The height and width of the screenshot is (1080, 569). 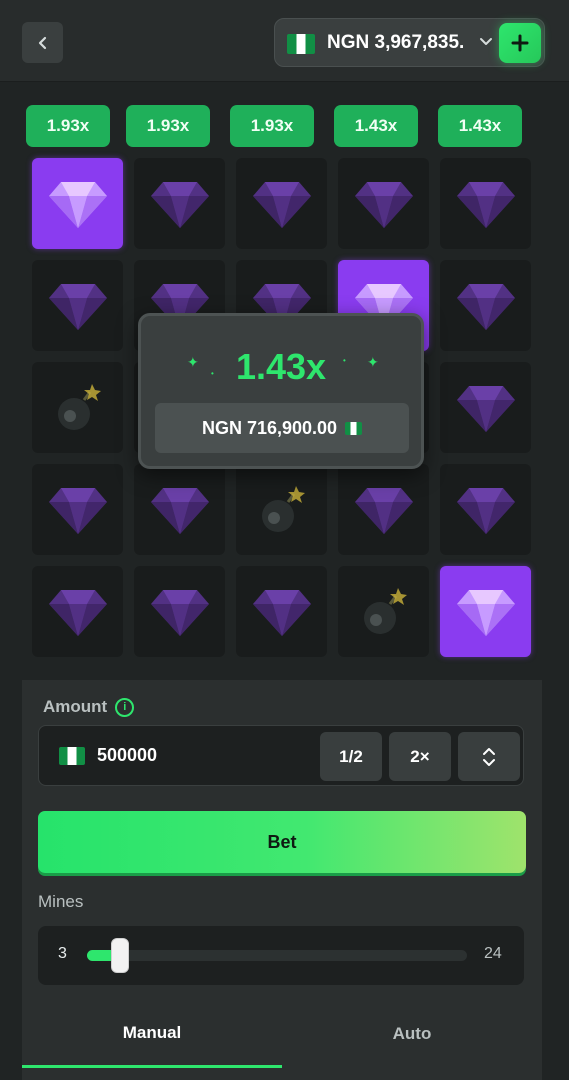 I want to click on mines-slider-handle, so click(x=120, y=955).